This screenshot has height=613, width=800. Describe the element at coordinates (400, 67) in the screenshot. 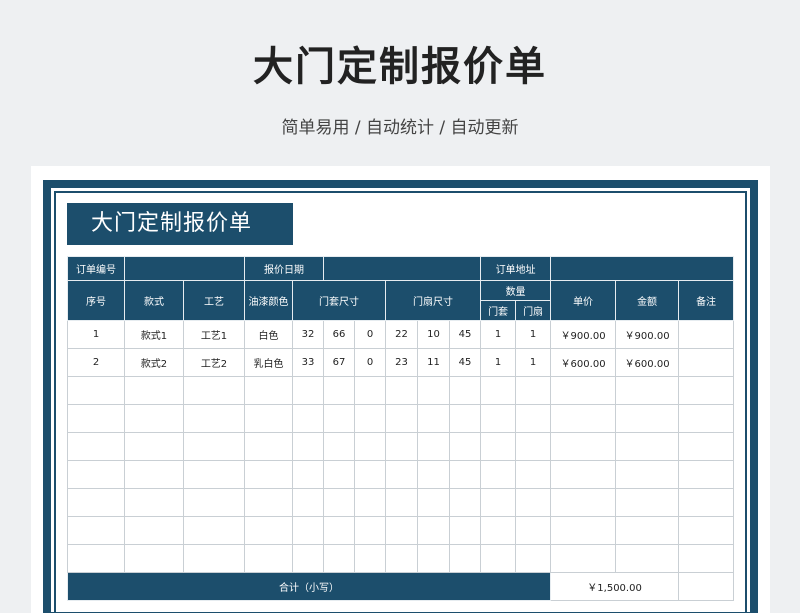

I see `page-title: 大门定制报价单` at that location.